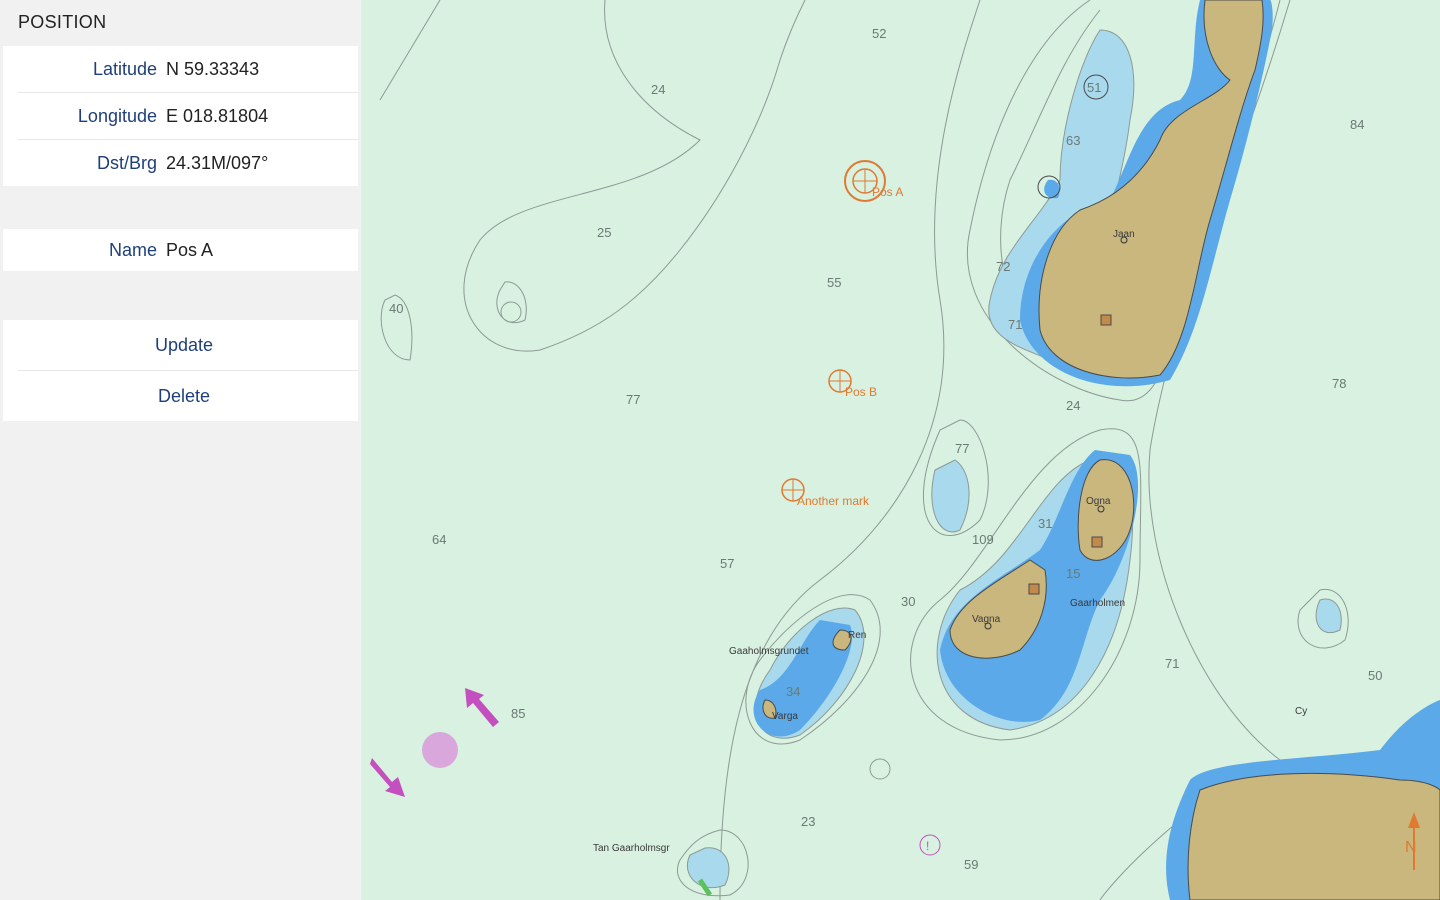 Image resolution: width=1440 pixels, height=900 pixels. I want to click on latitude-value: N 59.33343, so click(213, 68).